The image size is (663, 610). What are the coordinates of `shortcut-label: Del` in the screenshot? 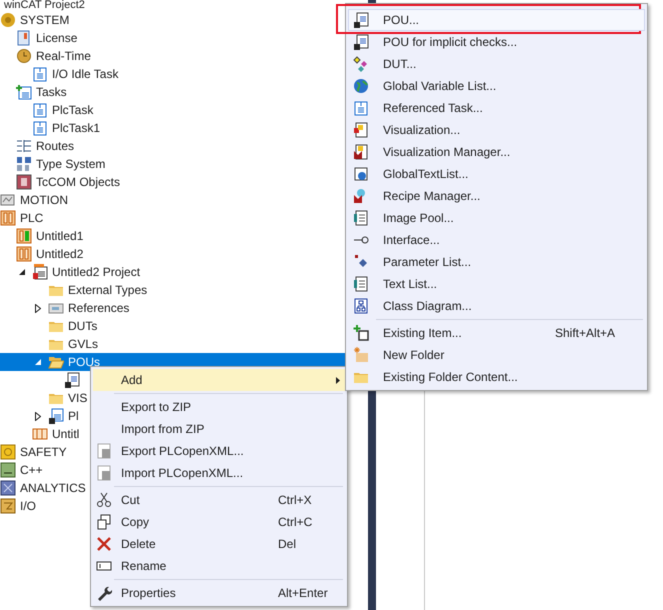 It's located at (287, 544).